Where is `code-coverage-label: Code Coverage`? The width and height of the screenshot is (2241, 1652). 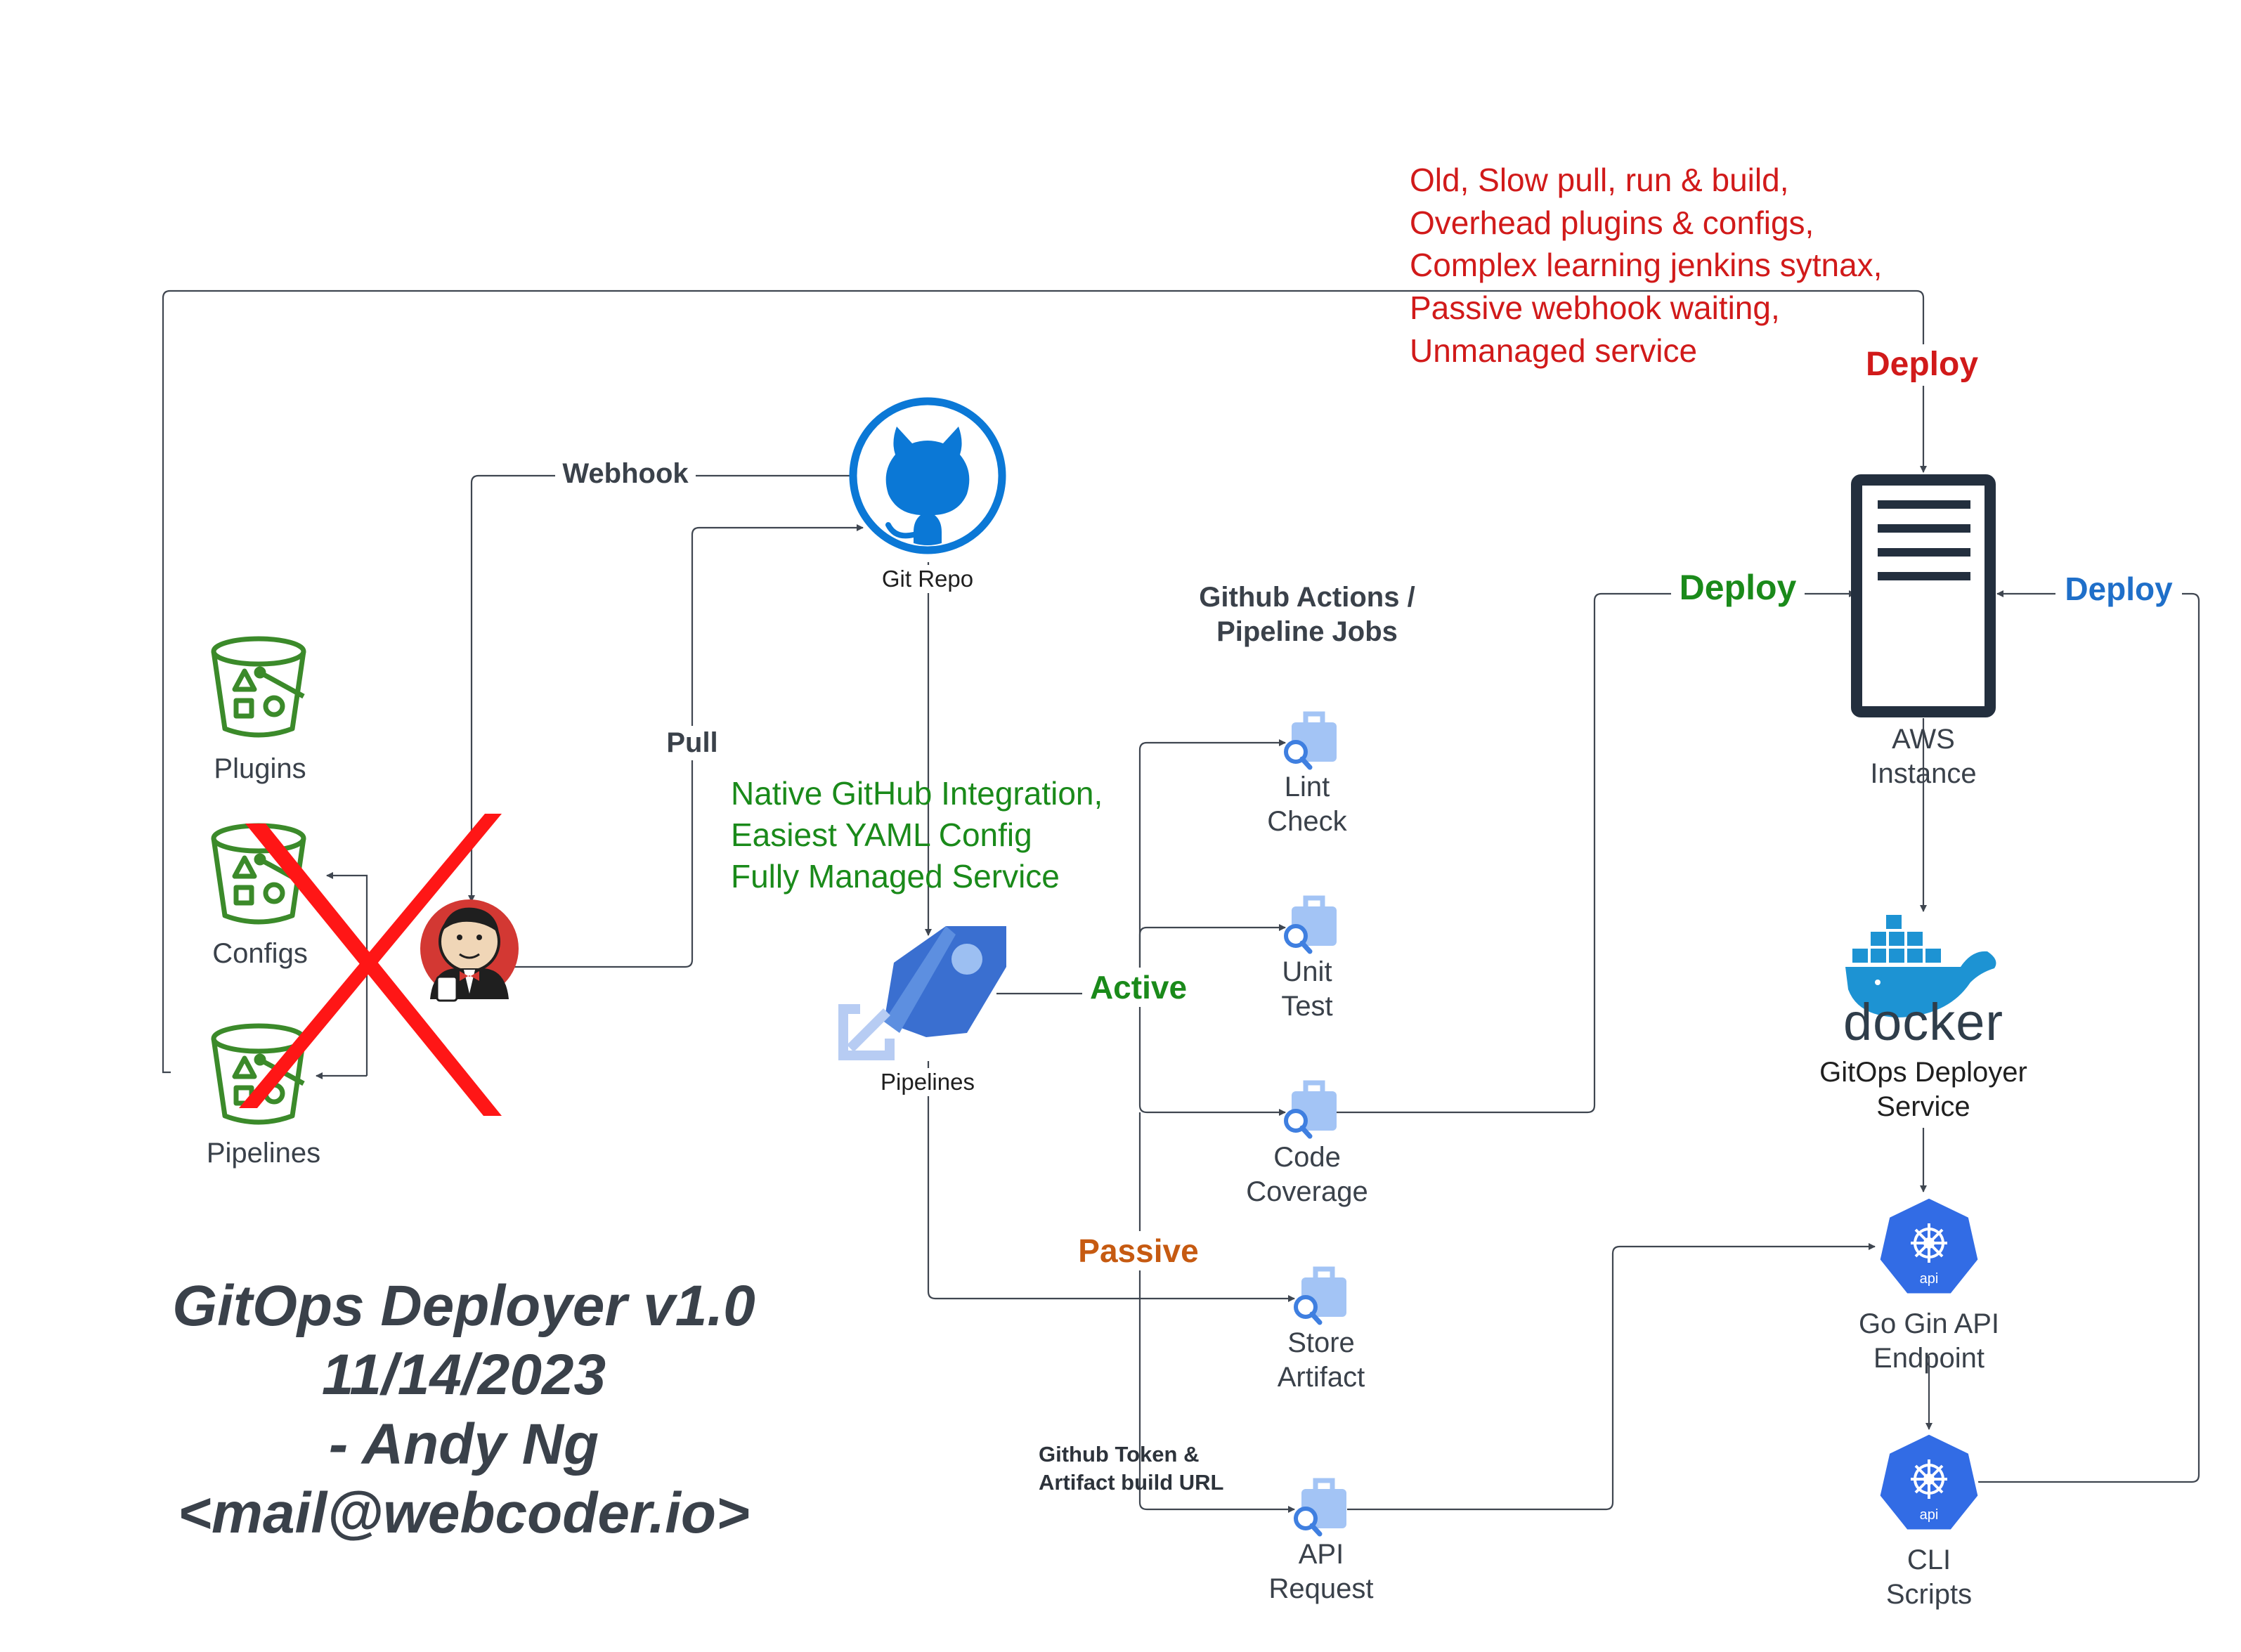 code-coverage-label: Code Coverage is located at coordinates (1307, 1174).